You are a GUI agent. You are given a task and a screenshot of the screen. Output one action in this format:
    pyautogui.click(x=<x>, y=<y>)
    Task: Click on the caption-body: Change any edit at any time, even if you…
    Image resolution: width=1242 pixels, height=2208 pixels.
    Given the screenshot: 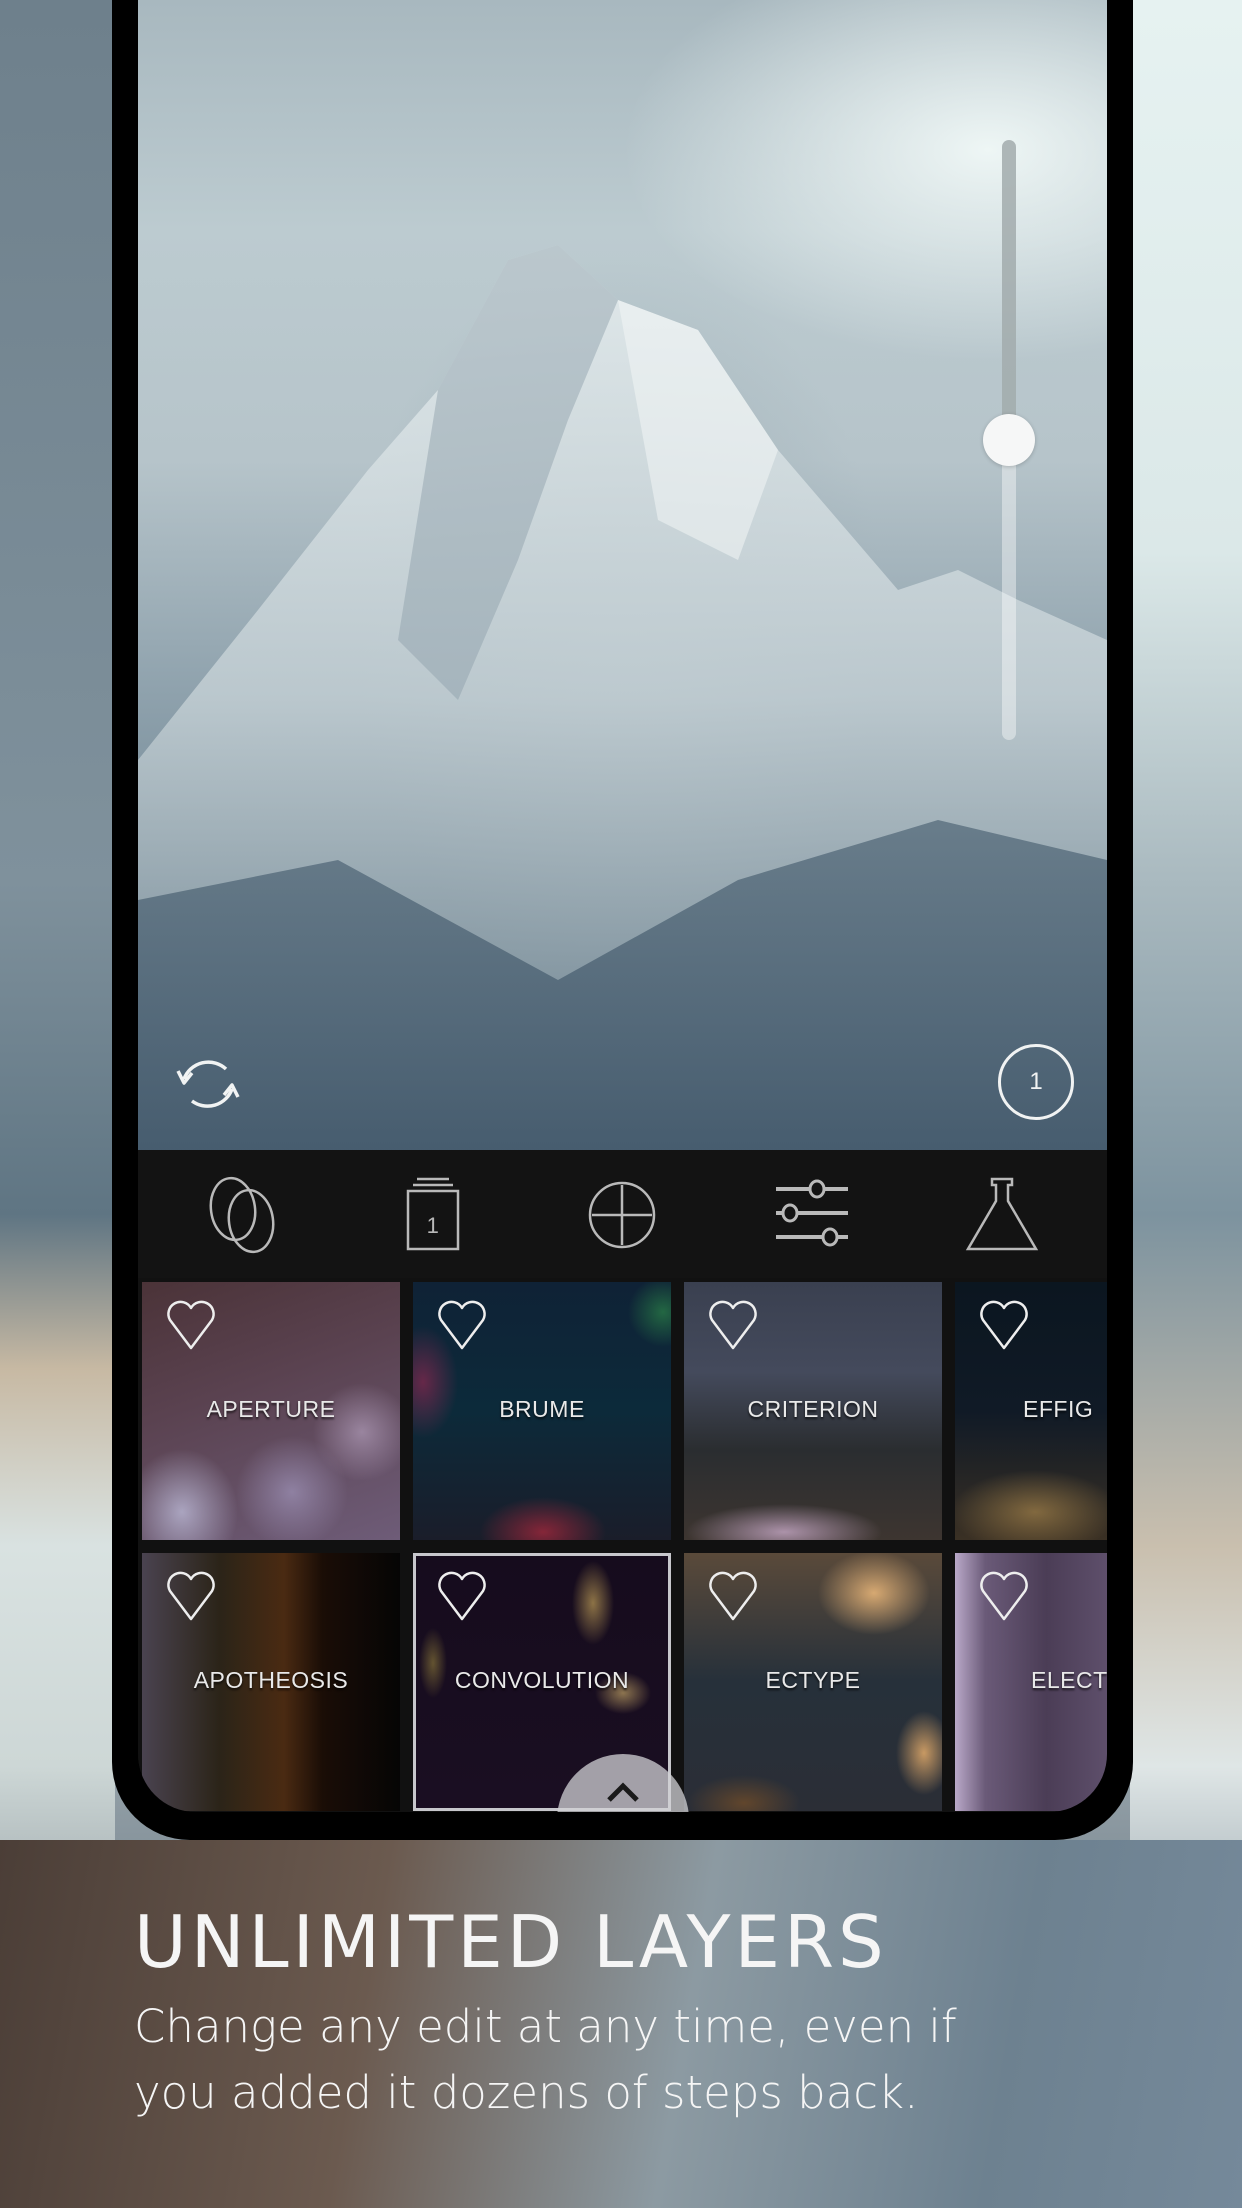 What is the action you would take?
    pyautogui.click(x=545, y=2059)
    